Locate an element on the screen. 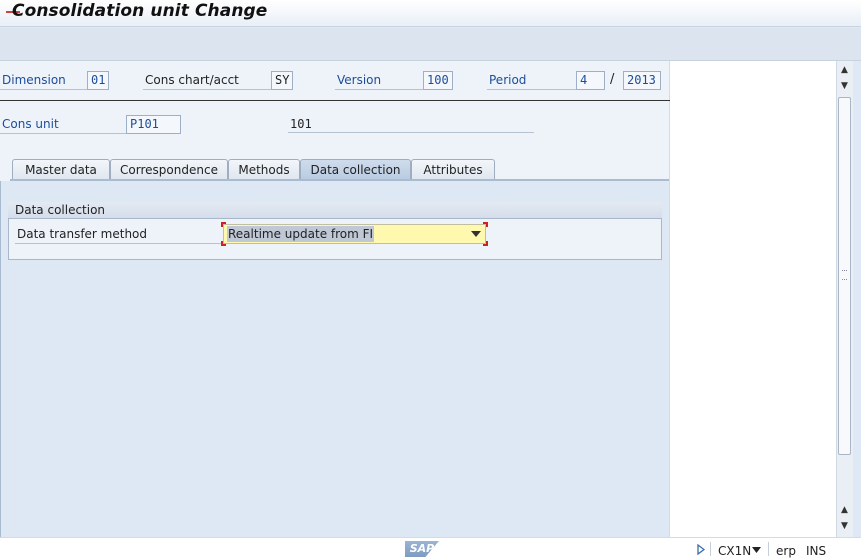  cons-unit-description-line is located at coordinates (411, 124).